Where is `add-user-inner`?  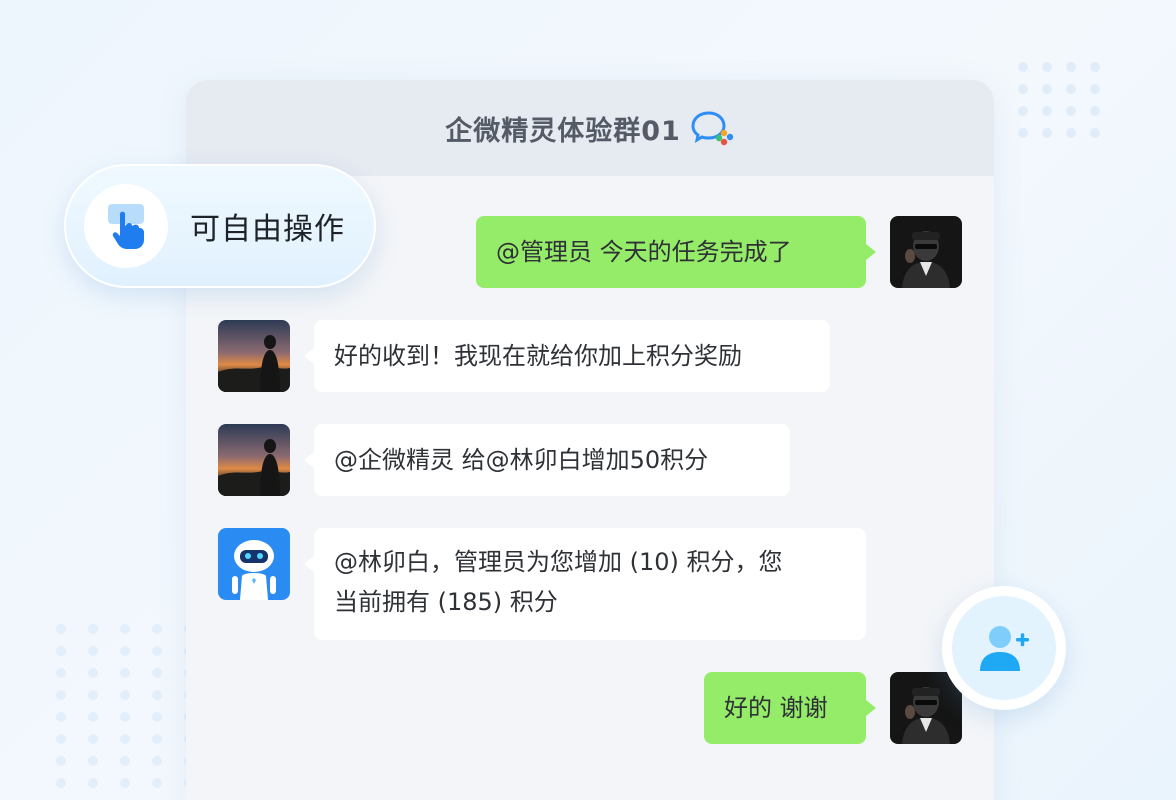 add-user-inner is located at coordinates (1004, 648).